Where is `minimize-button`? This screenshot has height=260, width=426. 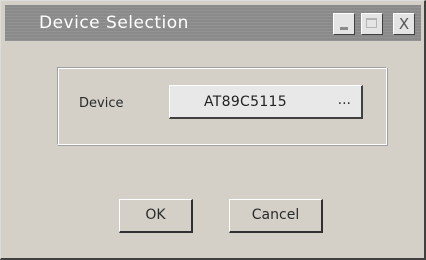
minimize-button is located at coordinates (344, 24).